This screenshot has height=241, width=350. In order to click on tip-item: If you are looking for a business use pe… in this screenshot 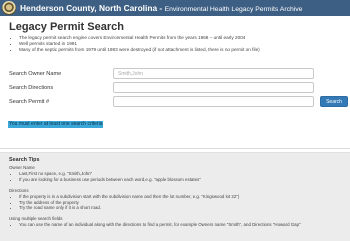, I will do `click(110, 180)`.